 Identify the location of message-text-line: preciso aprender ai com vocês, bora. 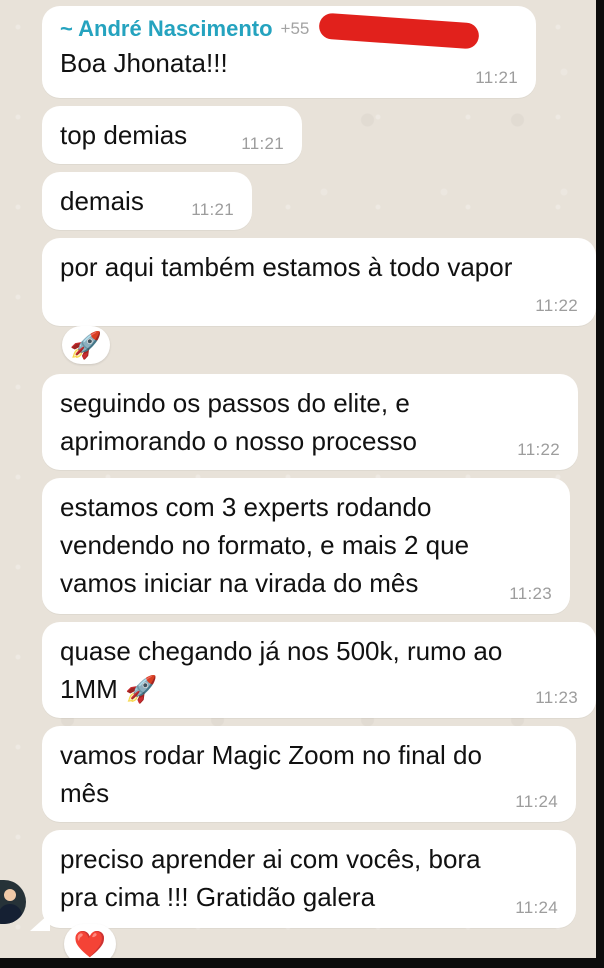
(270, 859).